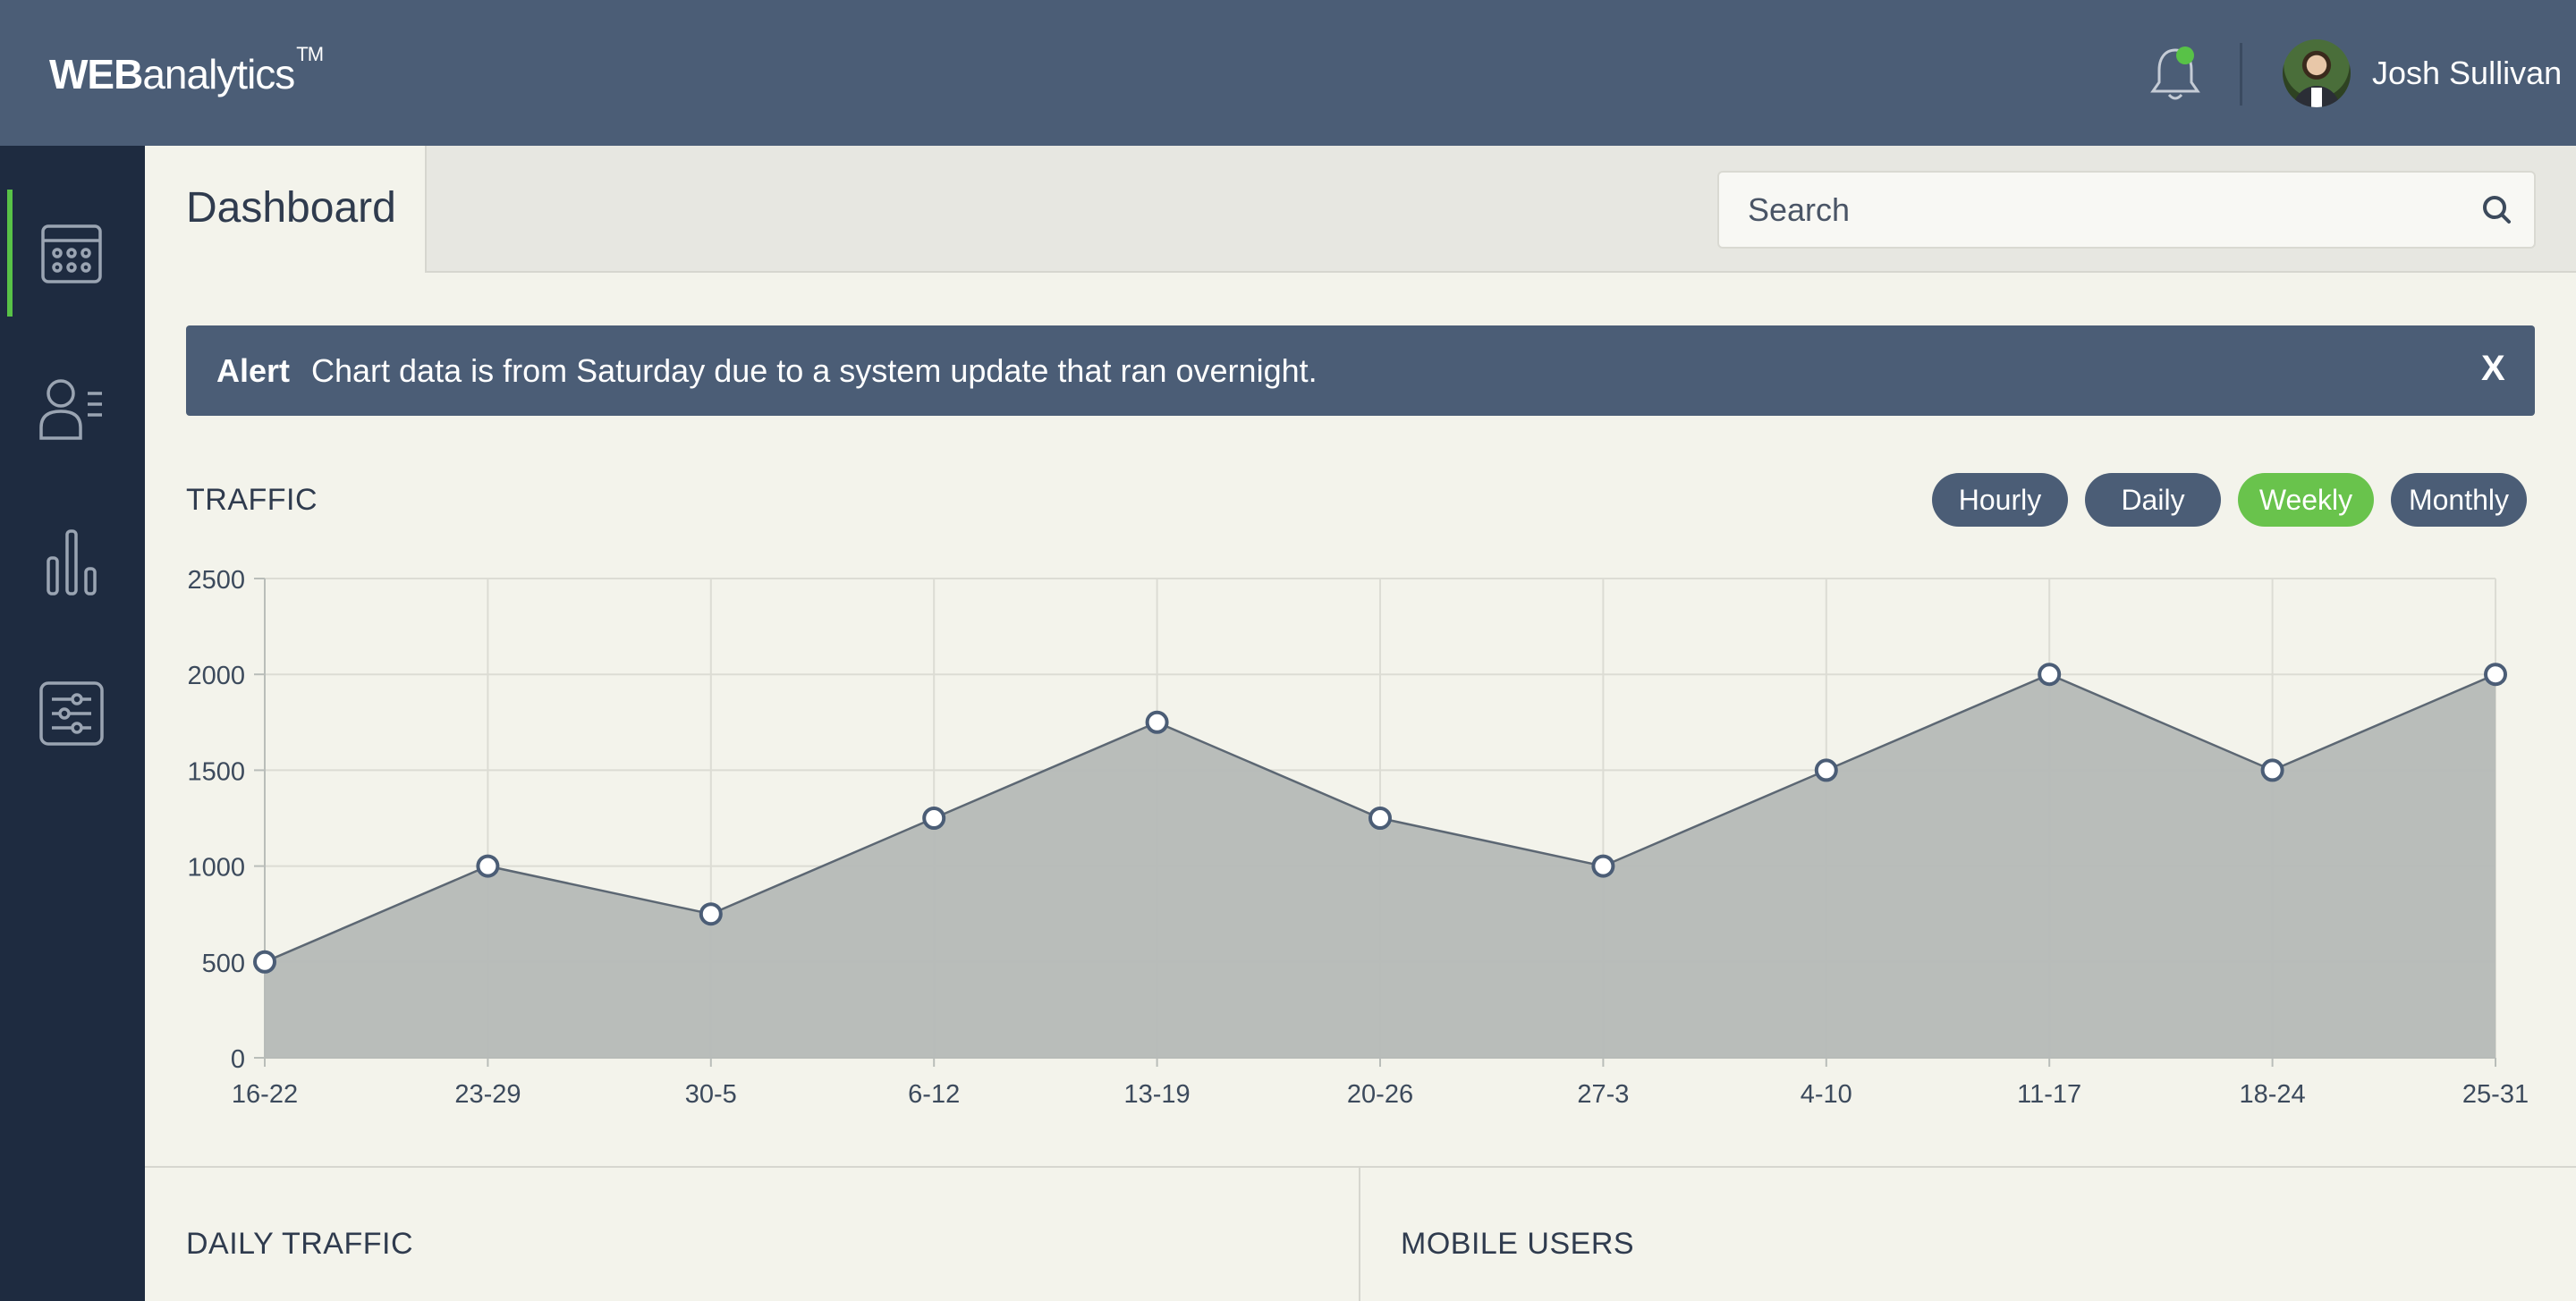 The width and height of the screenshot is (2576, 1301). What do you see at coordinates (1518, 1244) in the screenshot?
I see `mobile-users-title: MOBILE USERS` at bounding box center [1518, 1244].